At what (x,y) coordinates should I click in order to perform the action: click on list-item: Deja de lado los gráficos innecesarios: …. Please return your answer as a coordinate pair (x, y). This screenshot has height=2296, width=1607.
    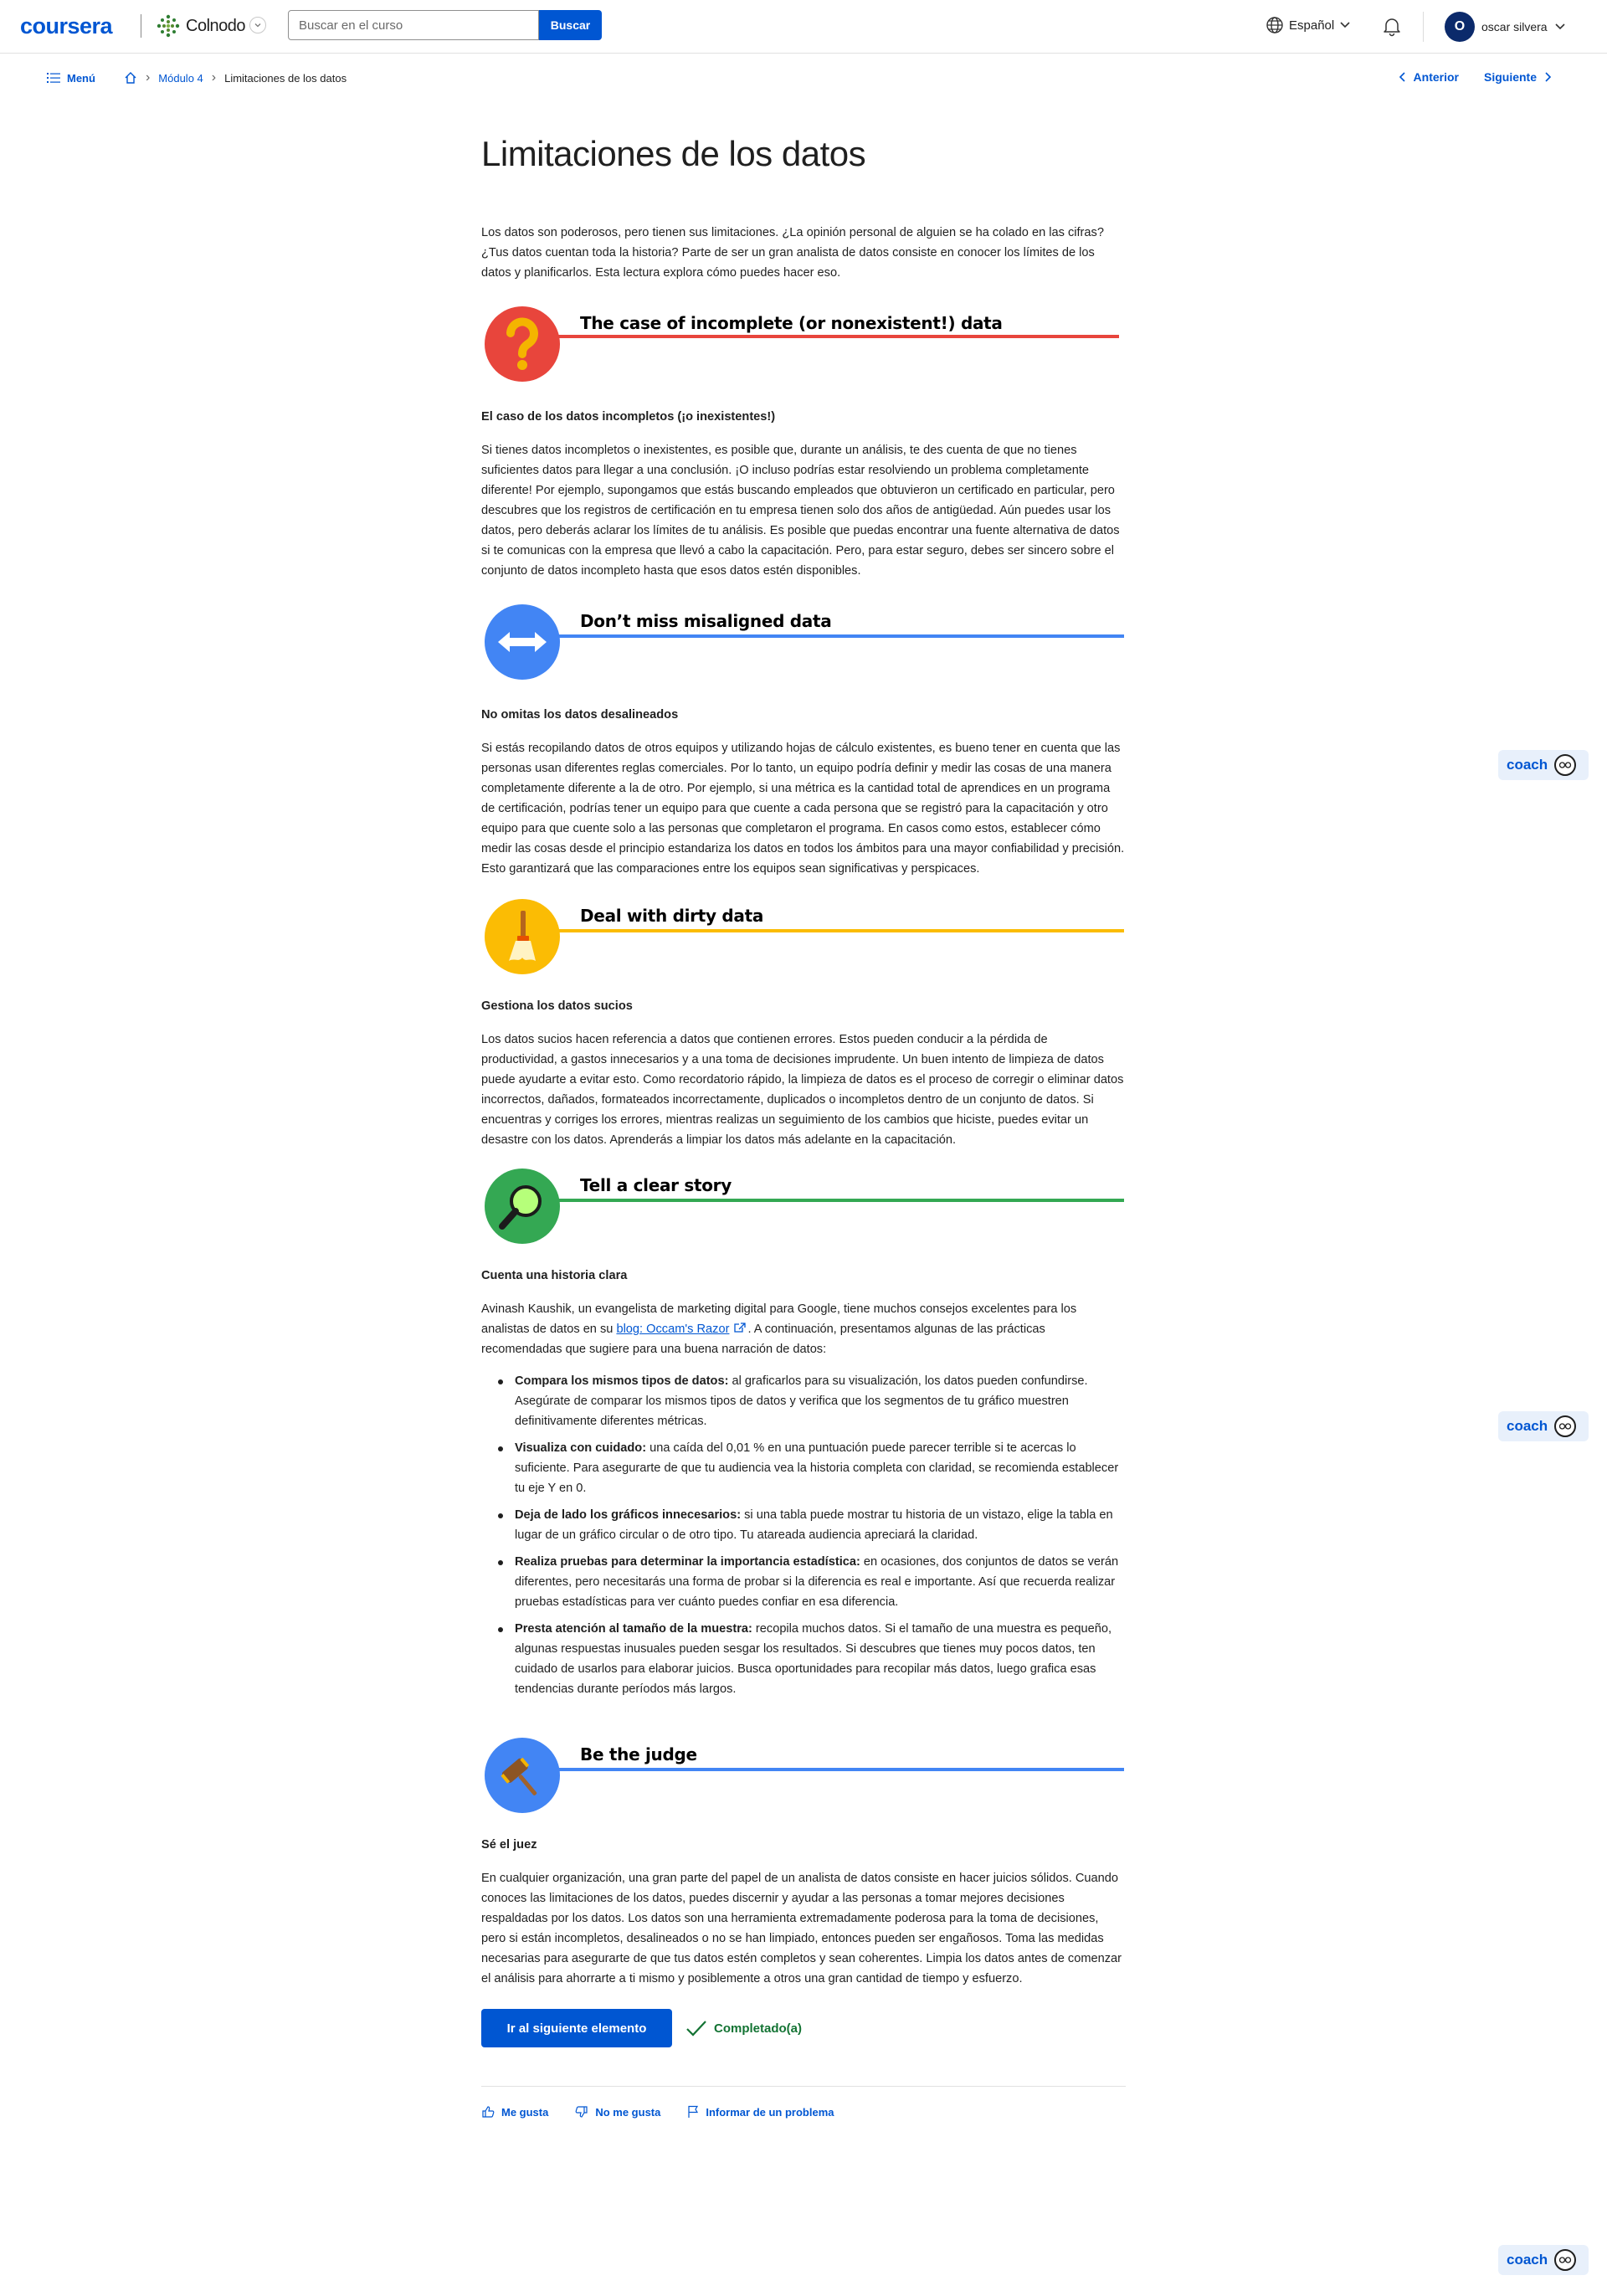
    Looking at the image, I should click on (803, 1525).